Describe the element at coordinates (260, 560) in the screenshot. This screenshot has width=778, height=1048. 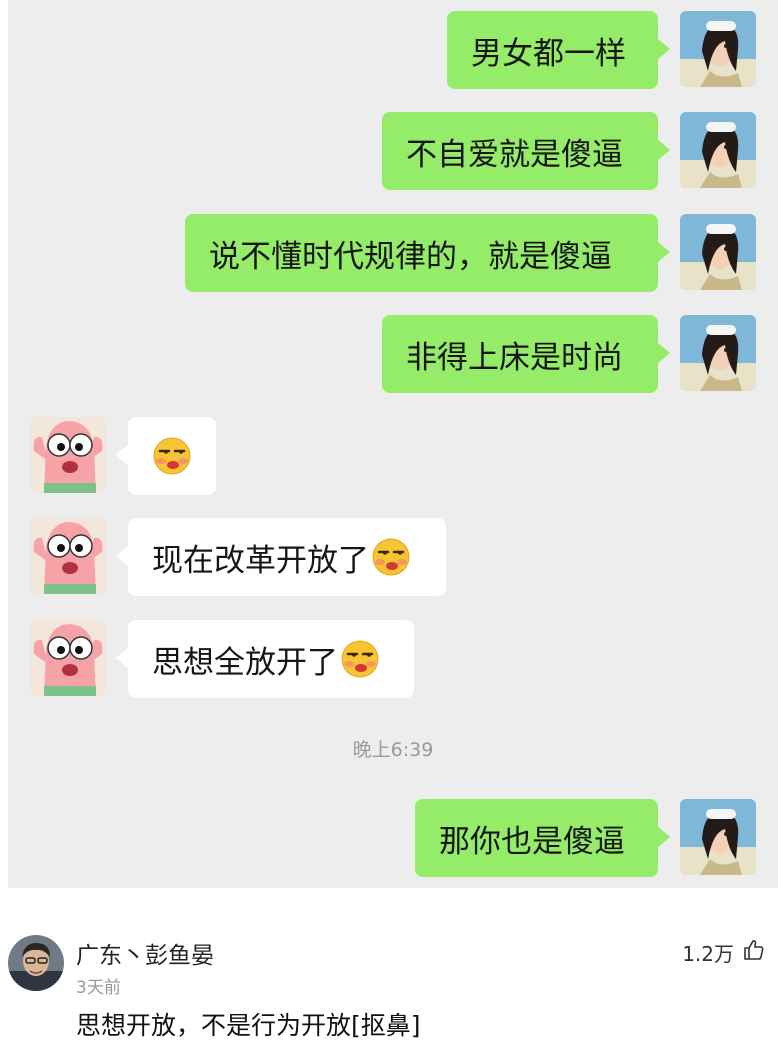
I see `message-text: 现在改革开放了` at that location.